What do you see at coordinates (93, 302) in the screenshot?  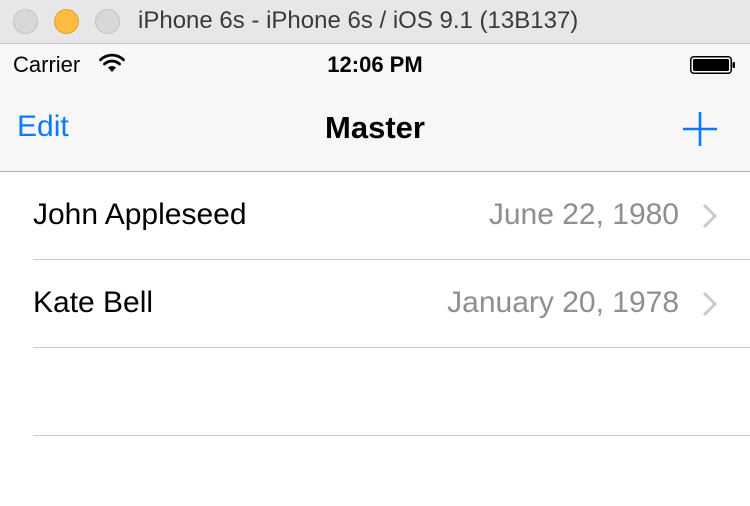 I see `row-name: Kate Bell` at bounding box center [93, 302].